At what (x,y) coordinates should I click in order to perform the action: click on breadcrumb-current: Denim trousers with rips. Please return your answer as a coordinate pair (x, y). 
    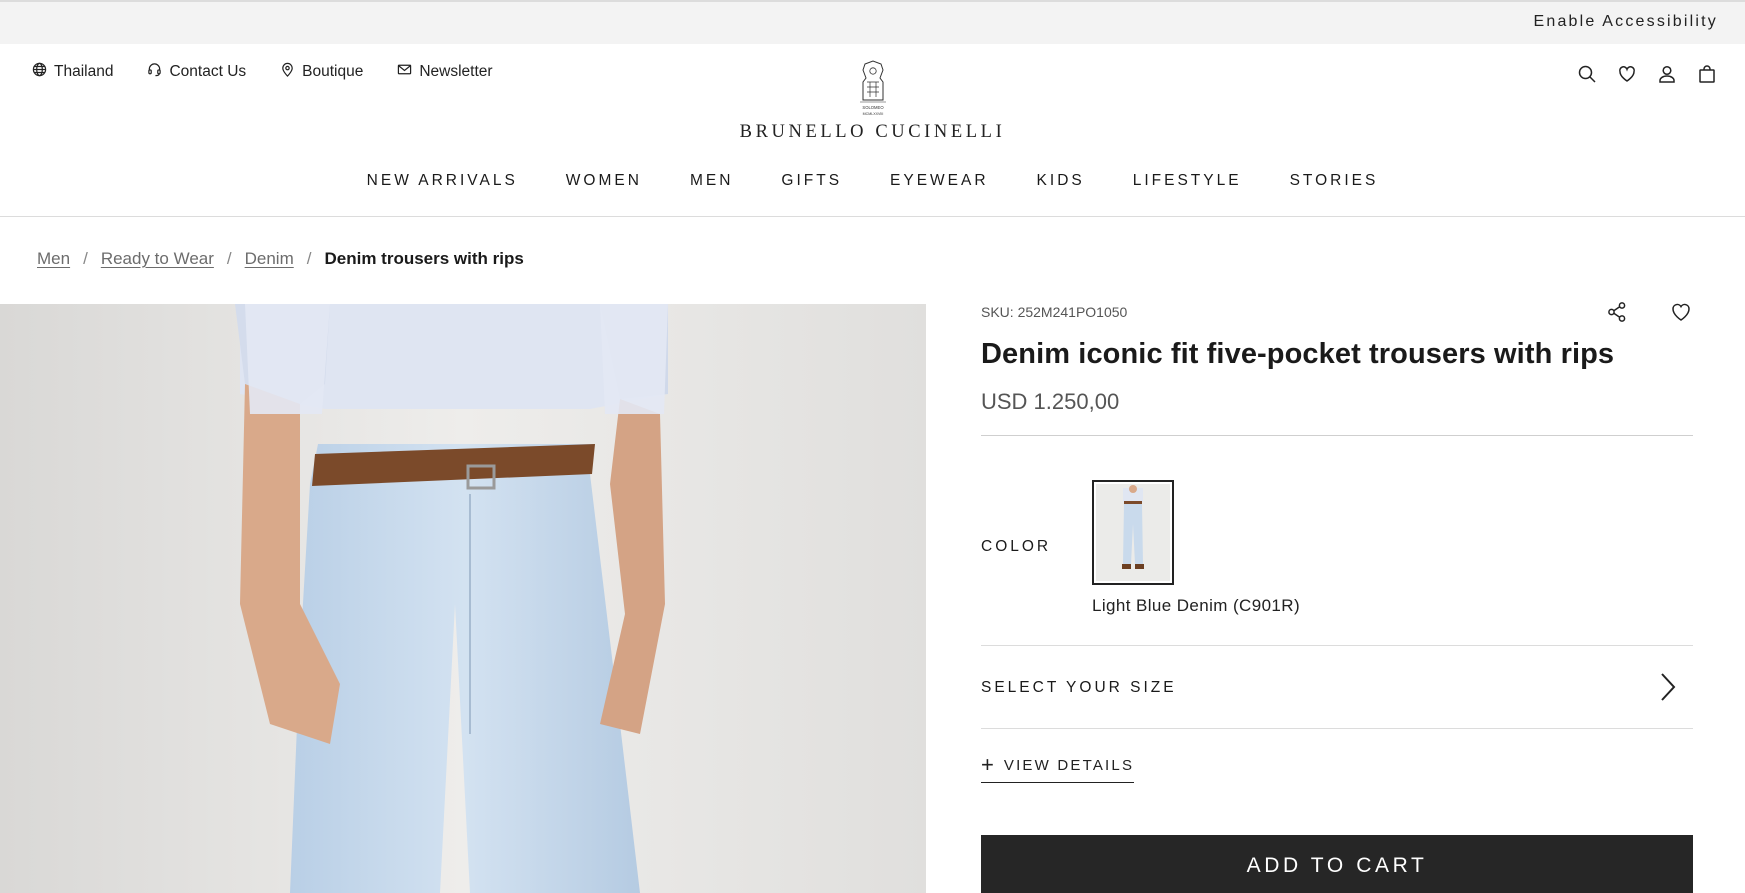
    Looking at the image, I should click on (424, 258).